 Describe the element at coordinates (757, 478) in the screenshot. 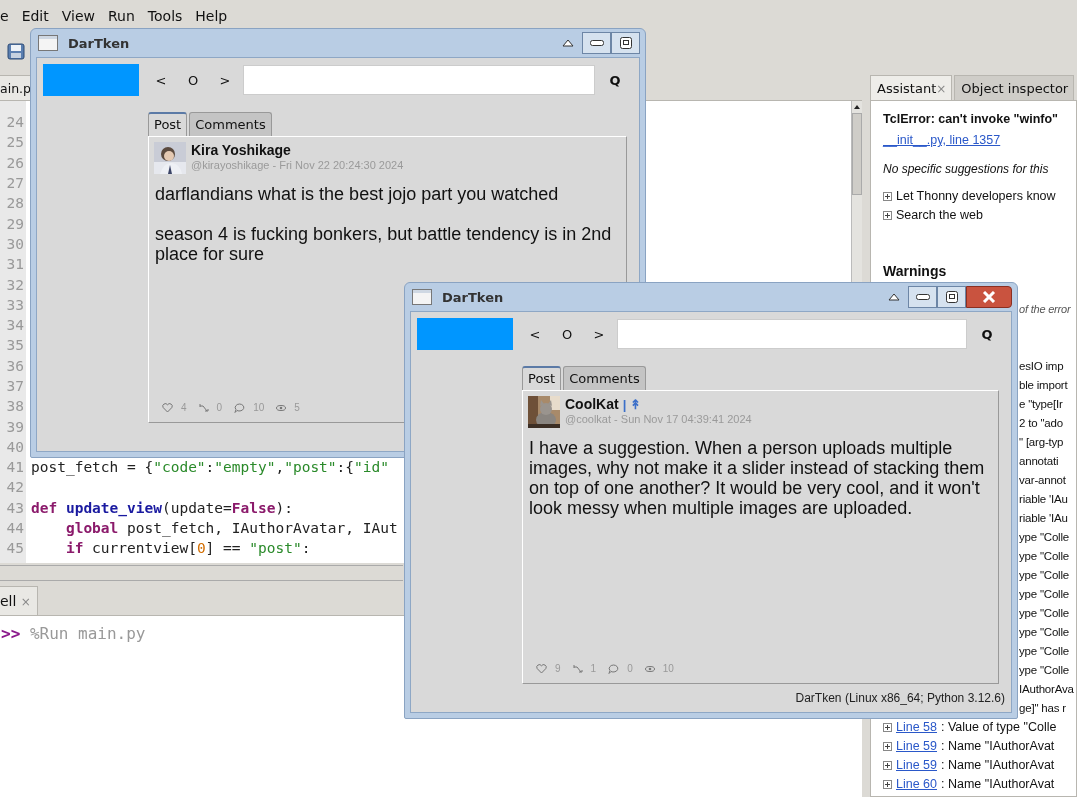

I see `post-text: I have a suggestion. When a person uploads multiple images, why not make it a slider instead of stacking them on top of one another? It would be very cool, and it won't look messy when multiple images are uploaded.` at that location.